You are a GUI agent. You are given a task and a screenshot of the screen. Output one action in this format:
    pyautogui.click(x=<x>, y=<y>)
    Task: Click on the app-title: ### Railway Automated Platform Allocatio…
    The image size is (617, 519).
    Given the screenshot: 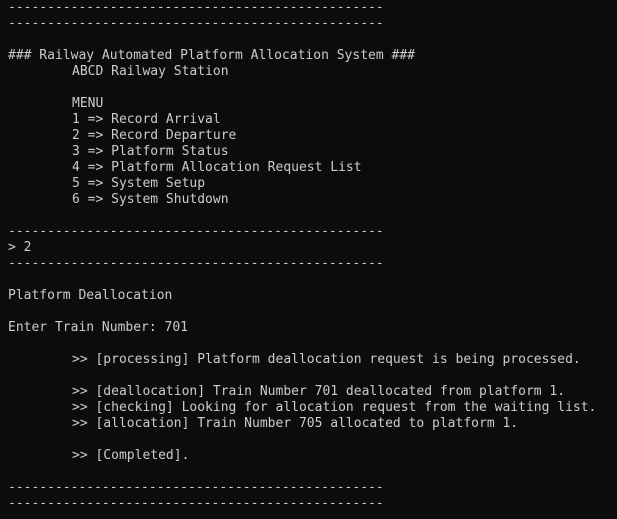 What is the action you would take?
    pyautogui.click(x=211, y=55)
    